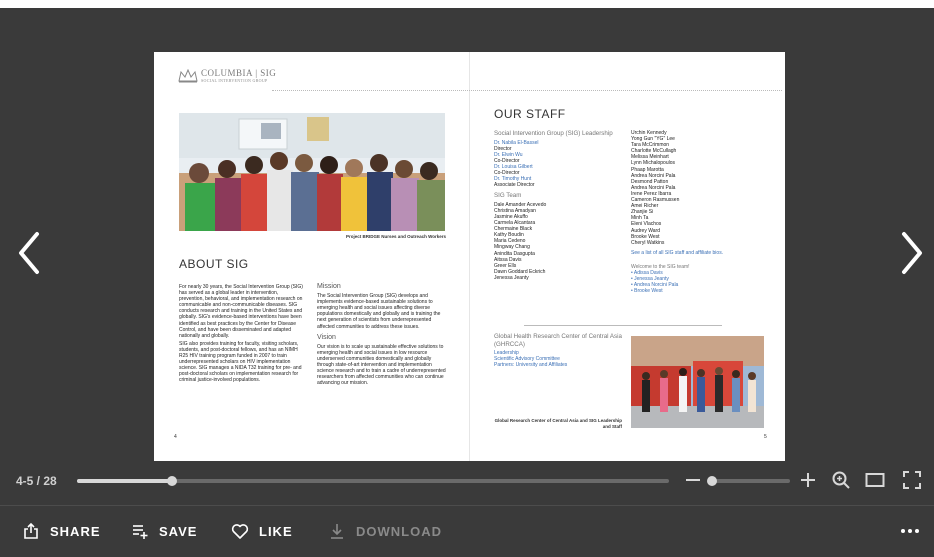  What do you see at coordinates (841, 480) in the screenshot?
I see `magnifier-zoom-icon` at bounding box center [841, 480].